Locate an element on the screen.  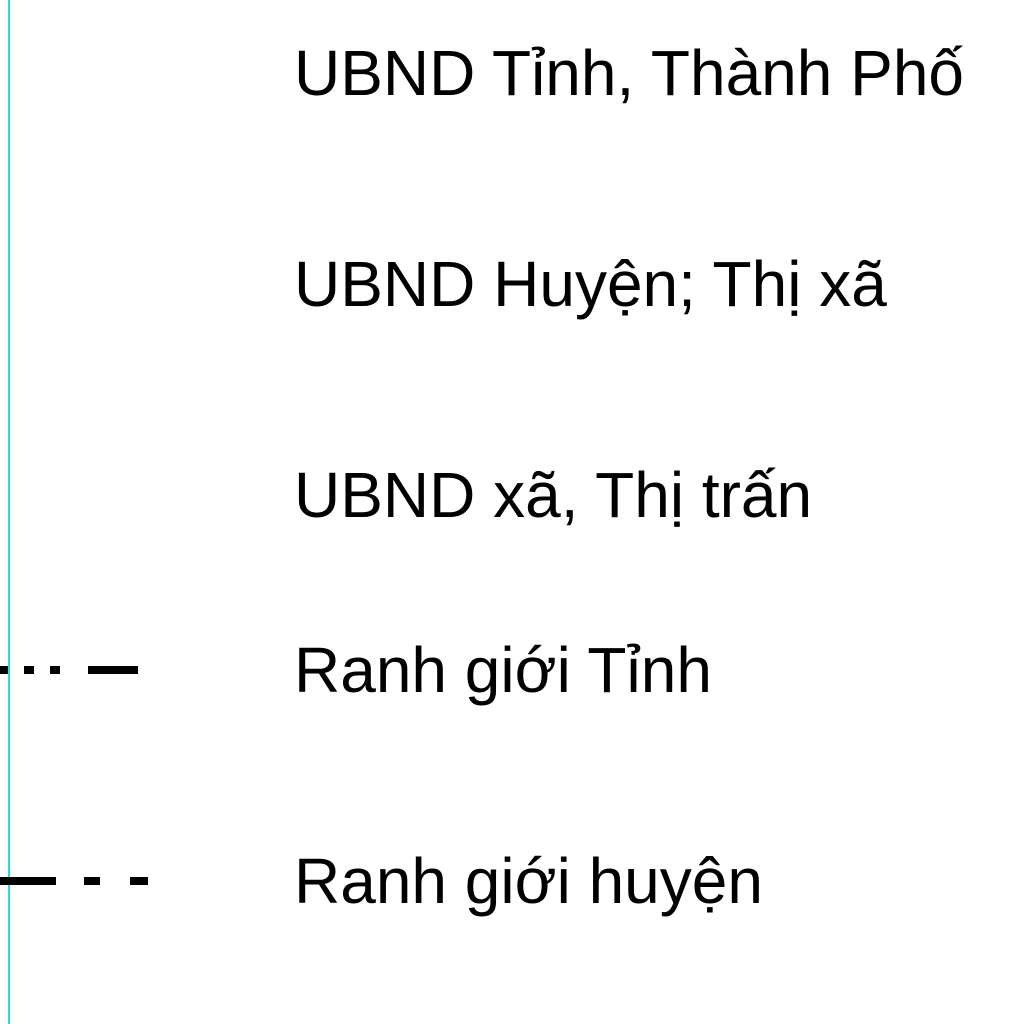
legend-label-province-office: UBND Tỉnh, Thành Phố is located at coordinates (629, 73).